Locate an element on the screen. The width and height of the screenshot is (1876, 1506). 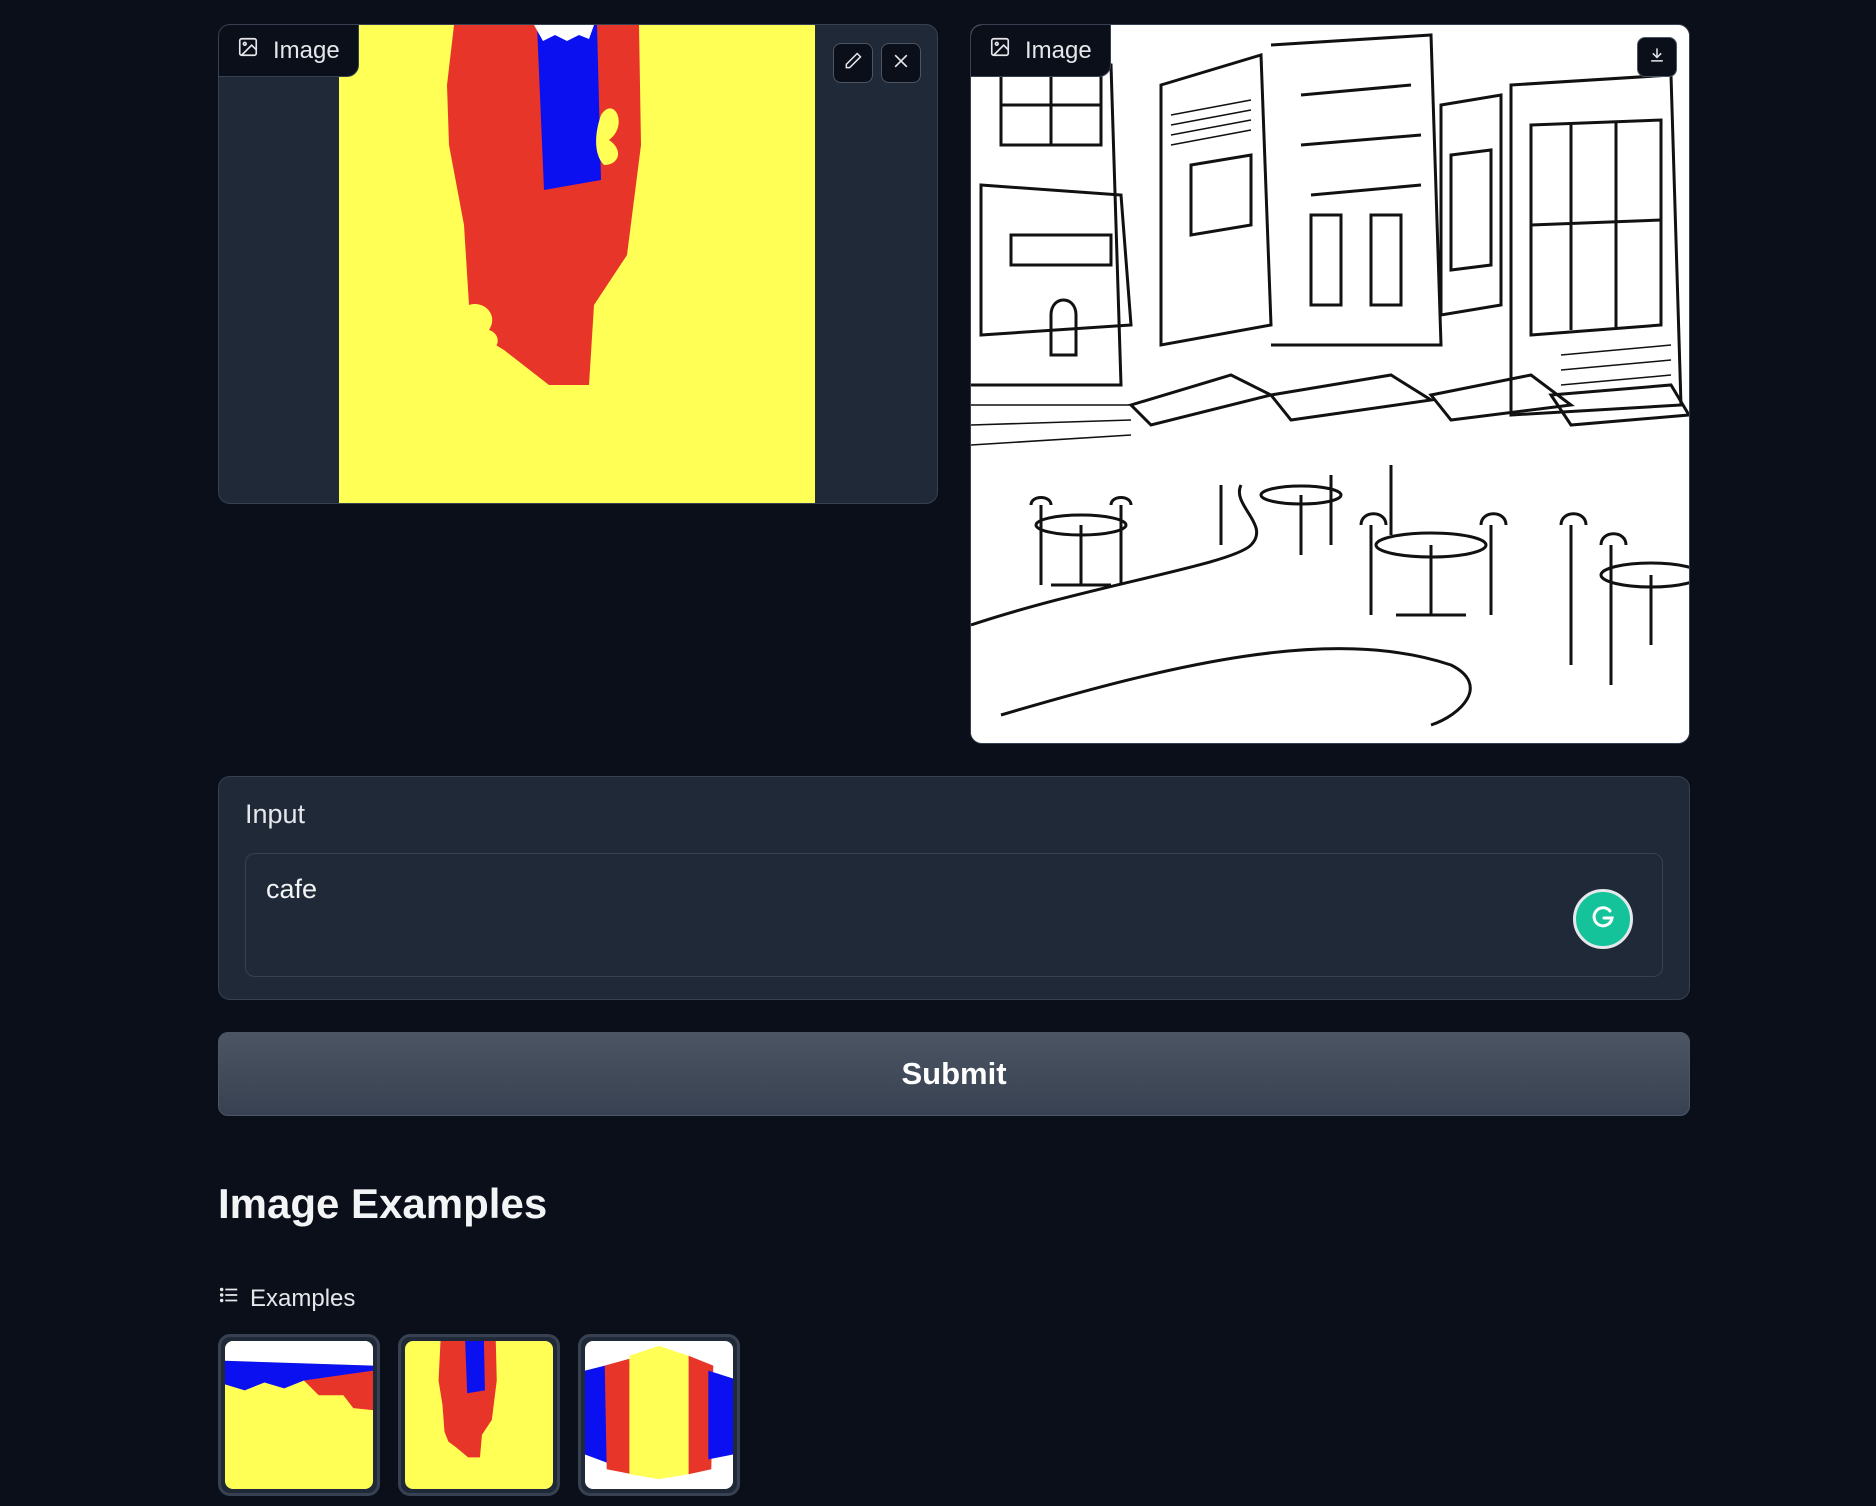
prompt-panel: Input cafe is located at coordinates (954, 888).